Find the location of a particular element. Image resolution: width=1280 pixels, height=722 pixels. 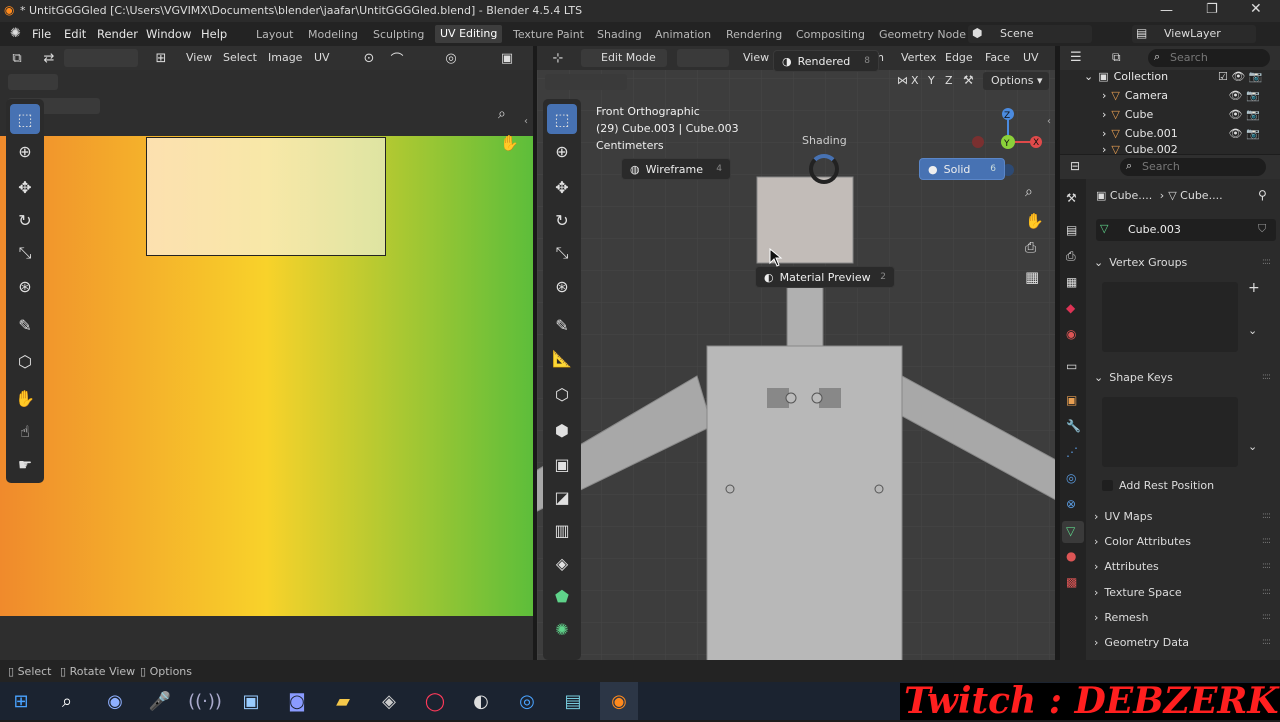

viewport-sidebar-toggle-icon: ‹ is located at coordinates (1049, 121).